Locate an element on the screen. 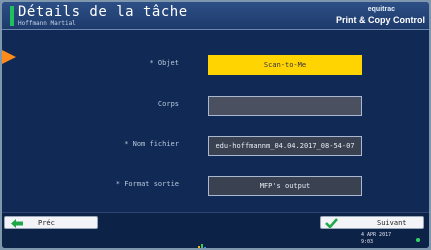  prev-button-label: Préc is located at coordinates (46, 223).